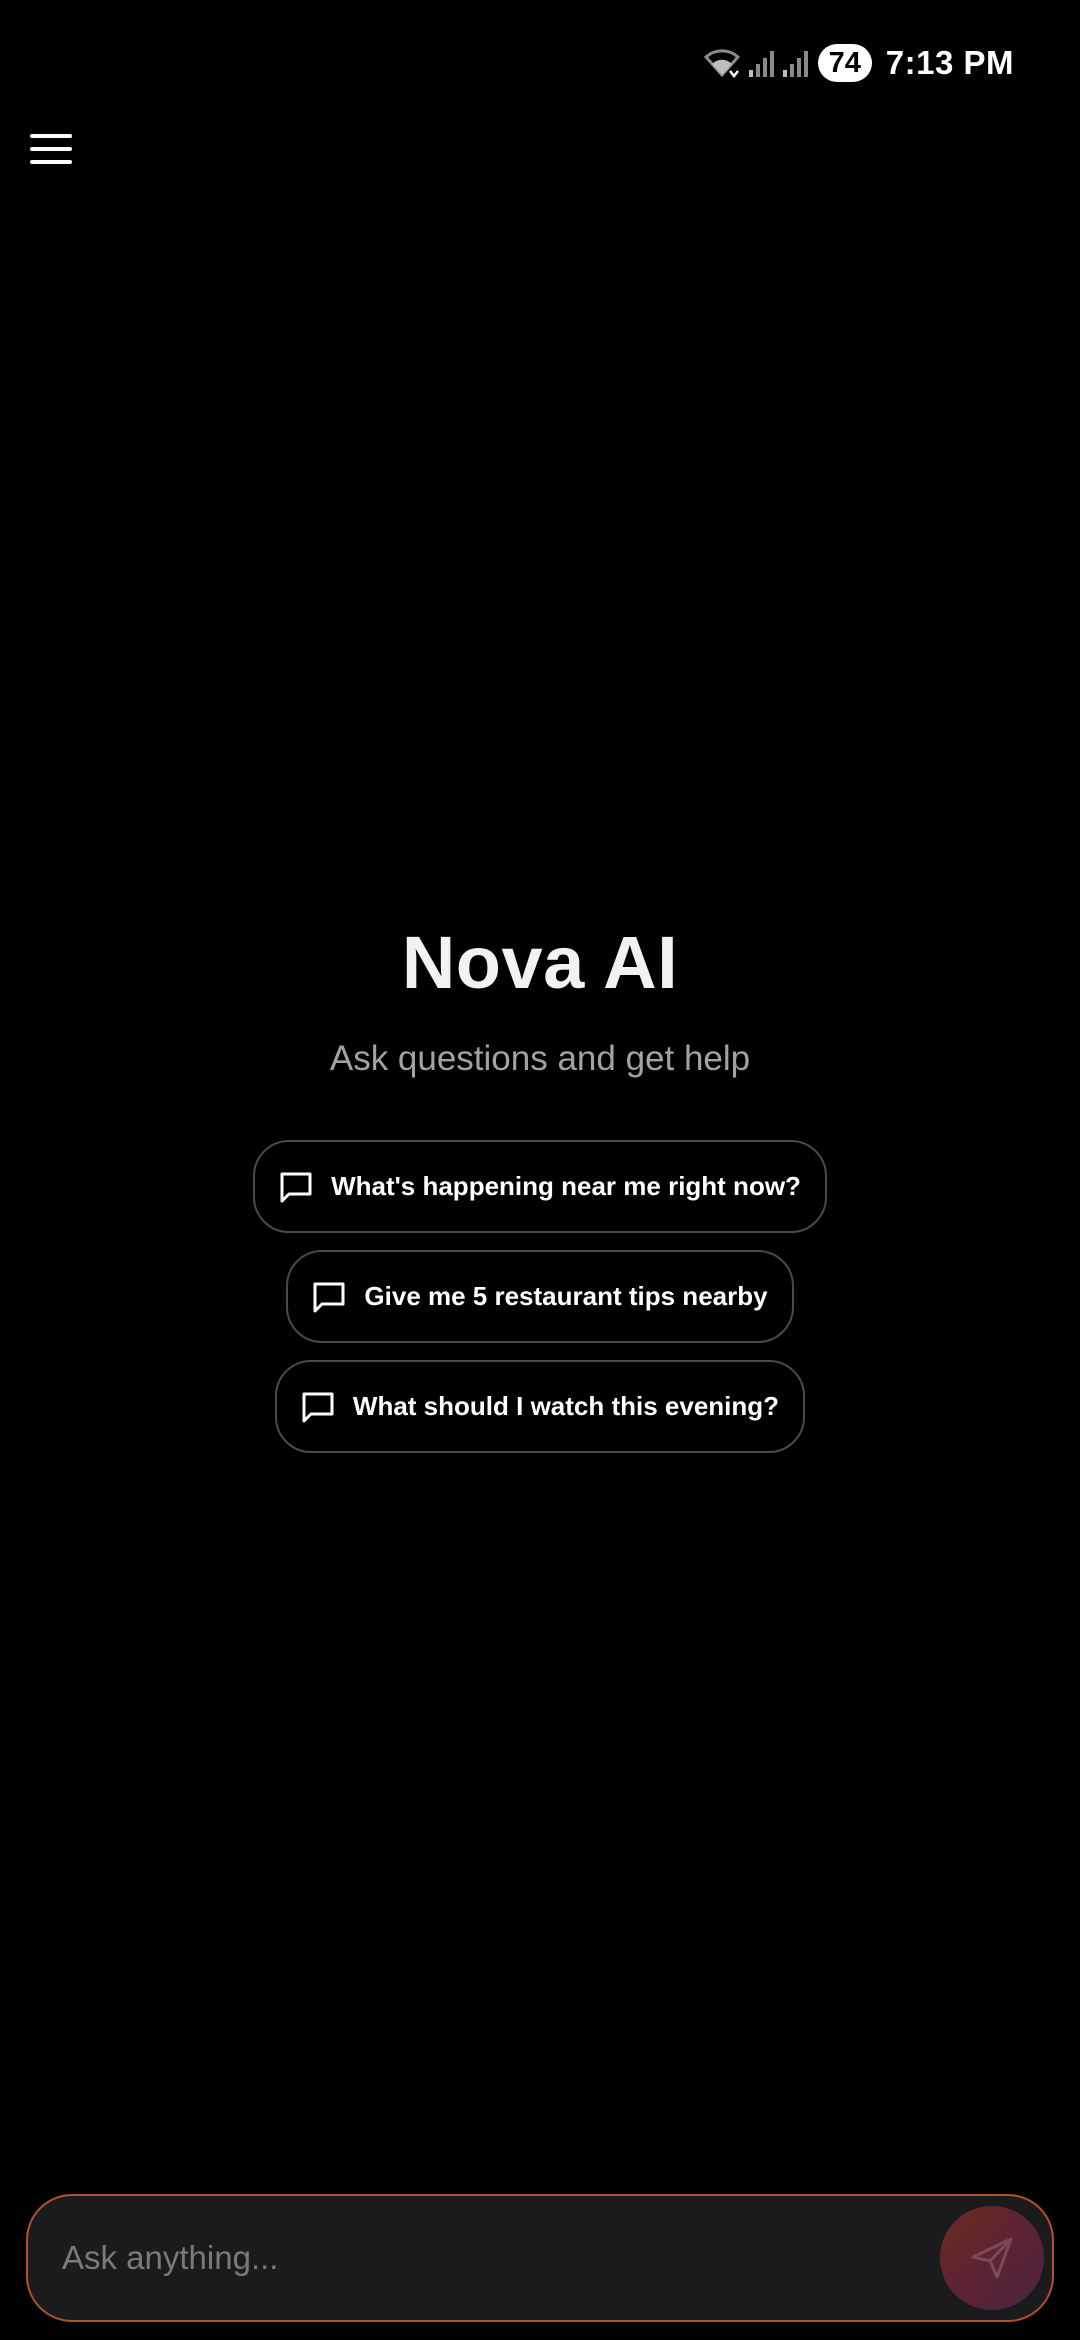 Image resolution: width=1080 pixels, height=2340 pixels. I want to click on hero: Nova AI Ask questions and get help, so click(540, 999).